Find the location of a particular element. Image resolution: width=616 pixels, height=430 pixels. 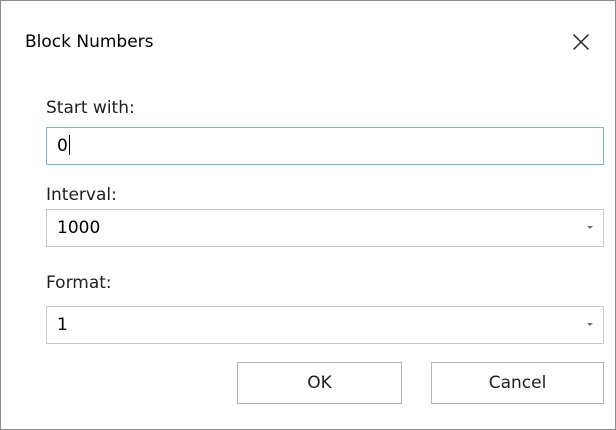

close-icon is located at coordinates (581, 42).